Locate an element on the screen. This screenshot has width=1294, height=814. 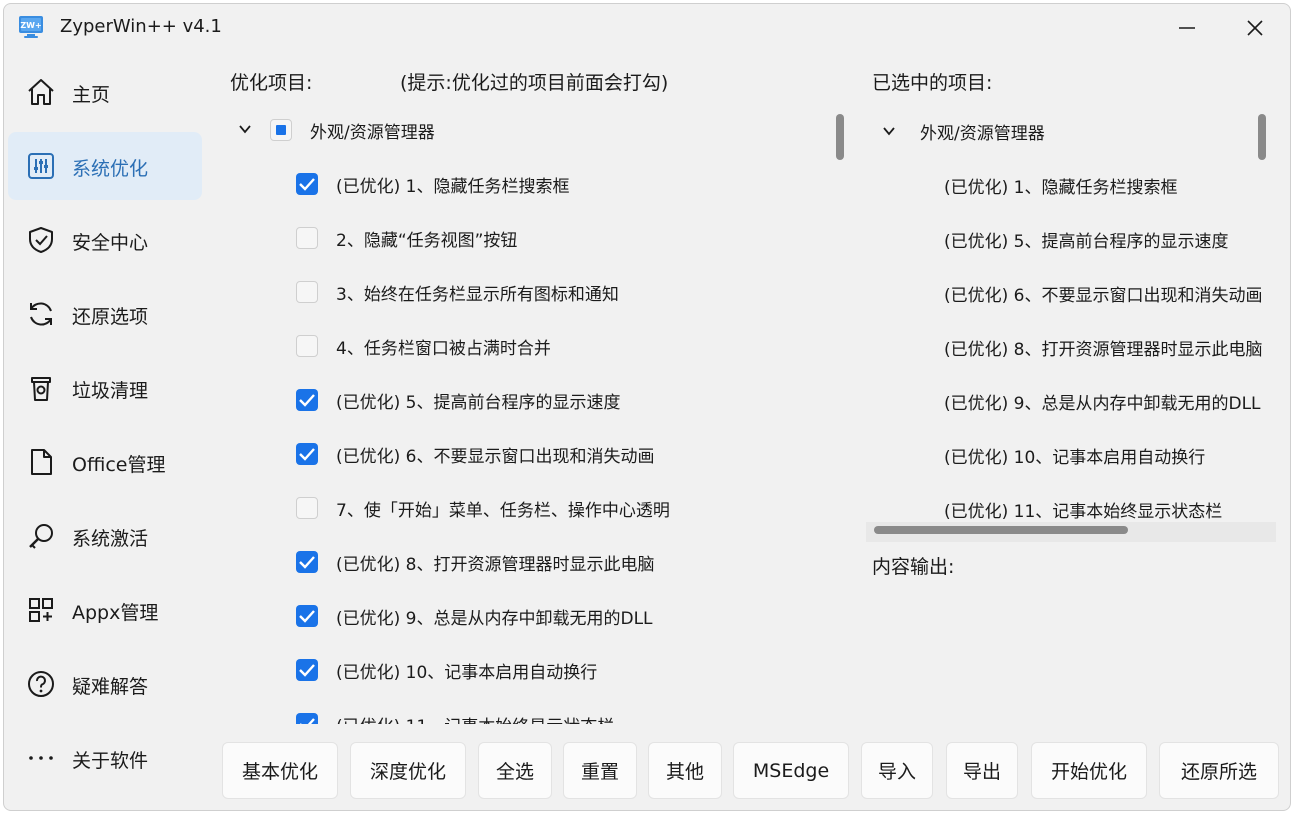
other-button: 其他 is located at coordinates (685, 770).